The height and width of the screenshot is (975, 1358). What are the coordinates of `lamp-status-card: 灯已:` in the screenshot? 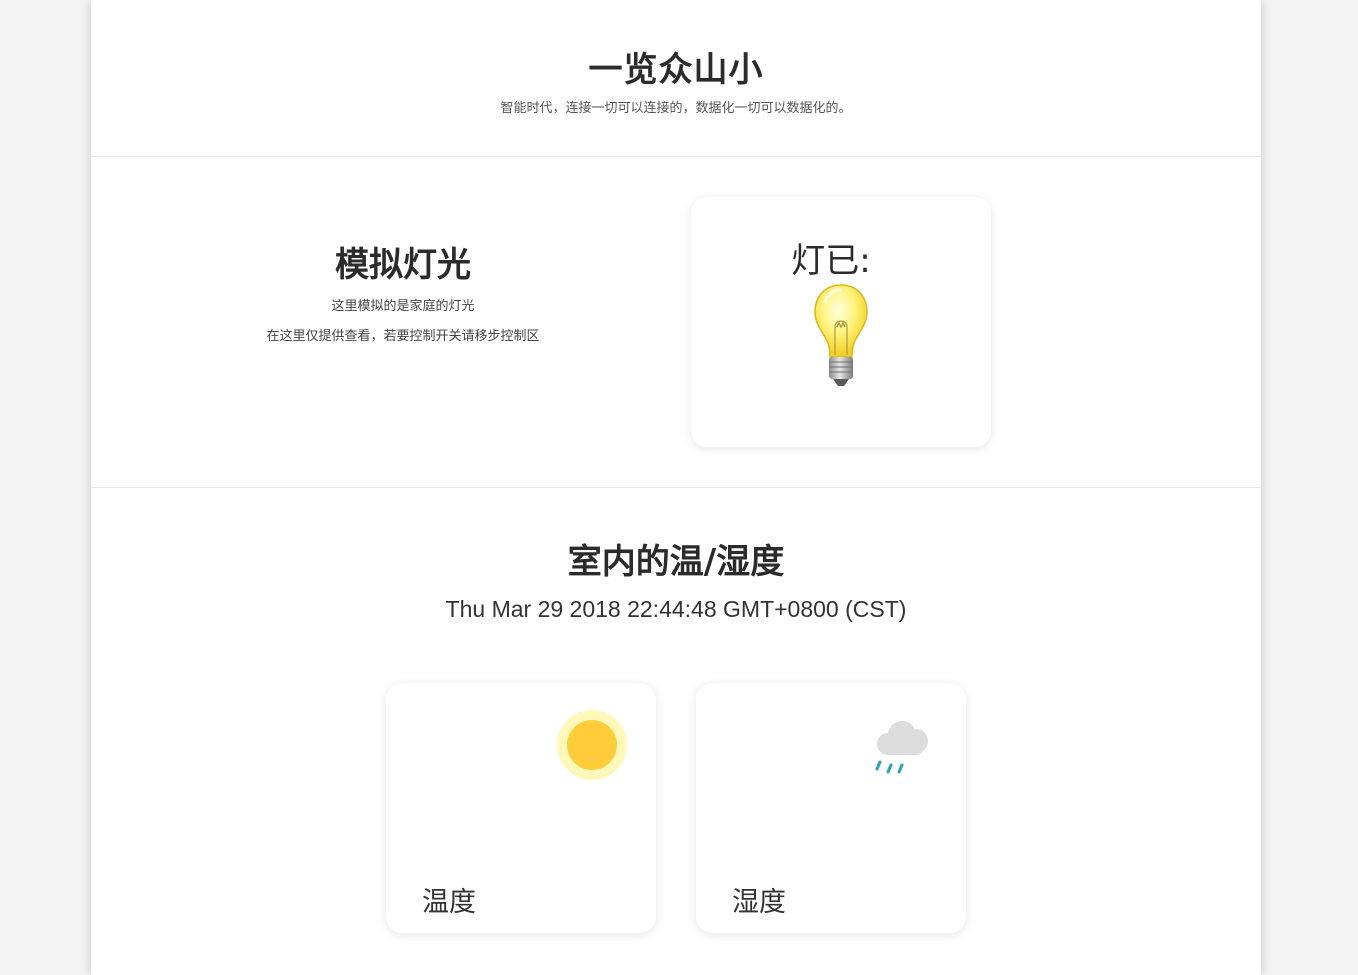 It's located at (841, 322).